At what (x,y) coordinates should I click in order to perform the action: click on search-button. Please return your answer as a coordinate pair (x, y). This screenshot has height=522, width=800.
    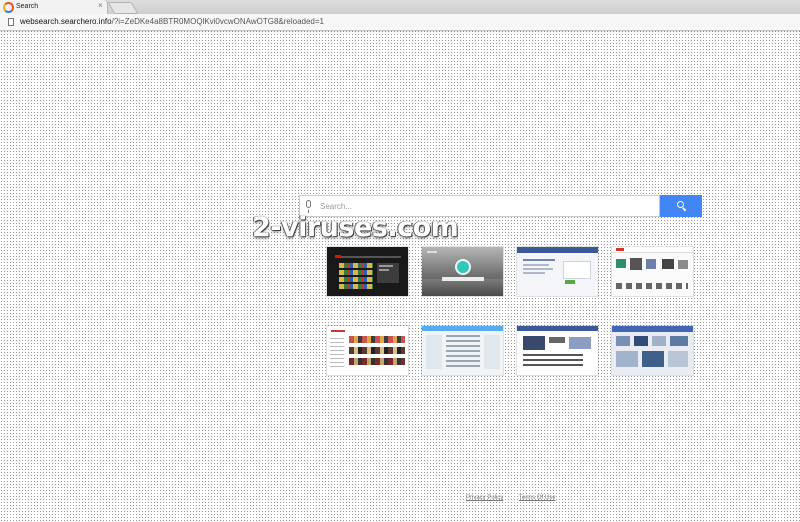
    Looking at the image, I should click on (681, 206).